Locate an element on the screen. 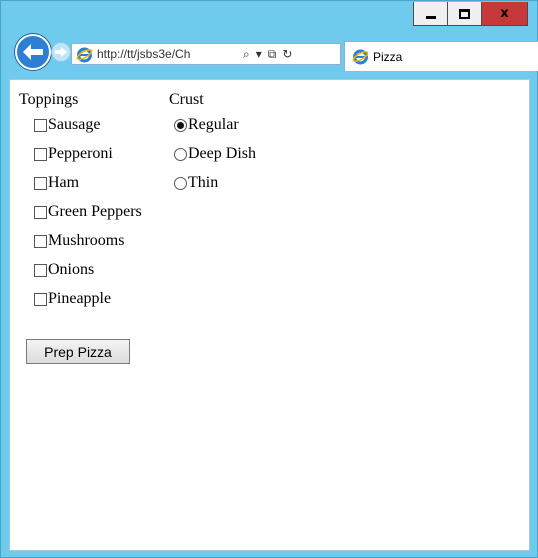  topping-option: Pepperoni is located at coordinates (80, 158).